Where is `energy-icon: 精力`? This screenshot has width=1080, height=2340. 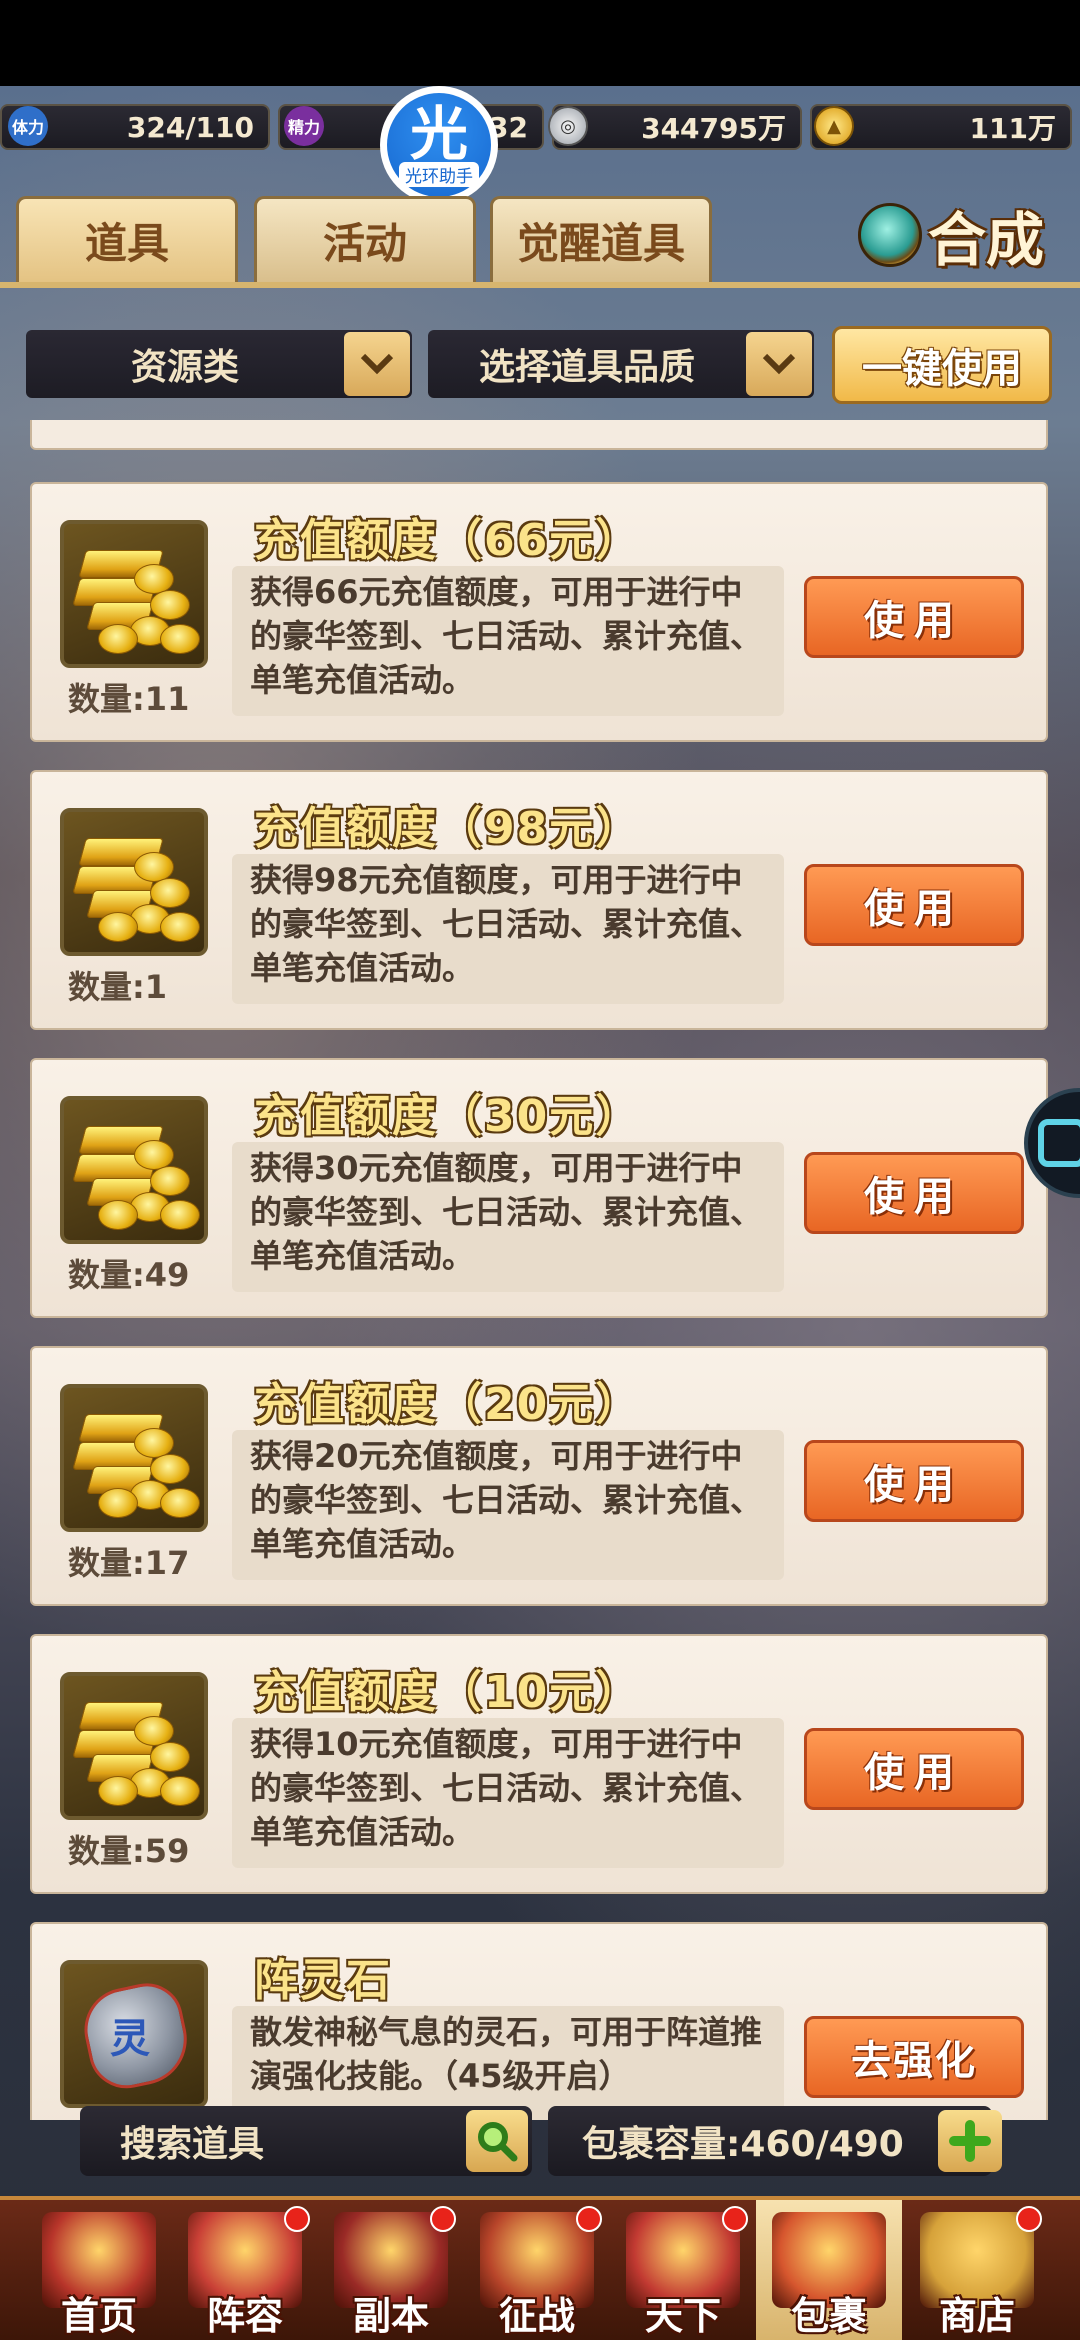 energy-icon: 精力 is located at coordinates (304, 126).